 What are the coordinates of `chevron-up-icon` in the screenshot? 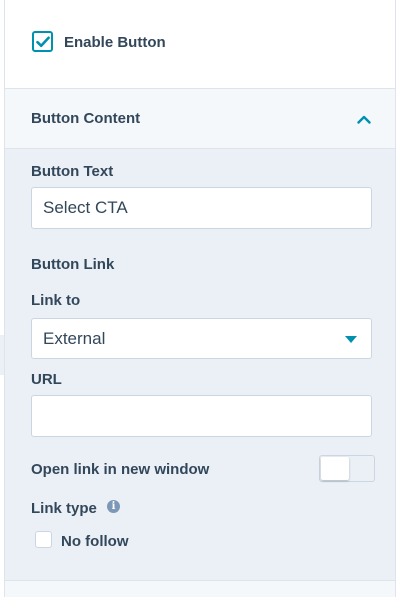 It's located at (364, 119).